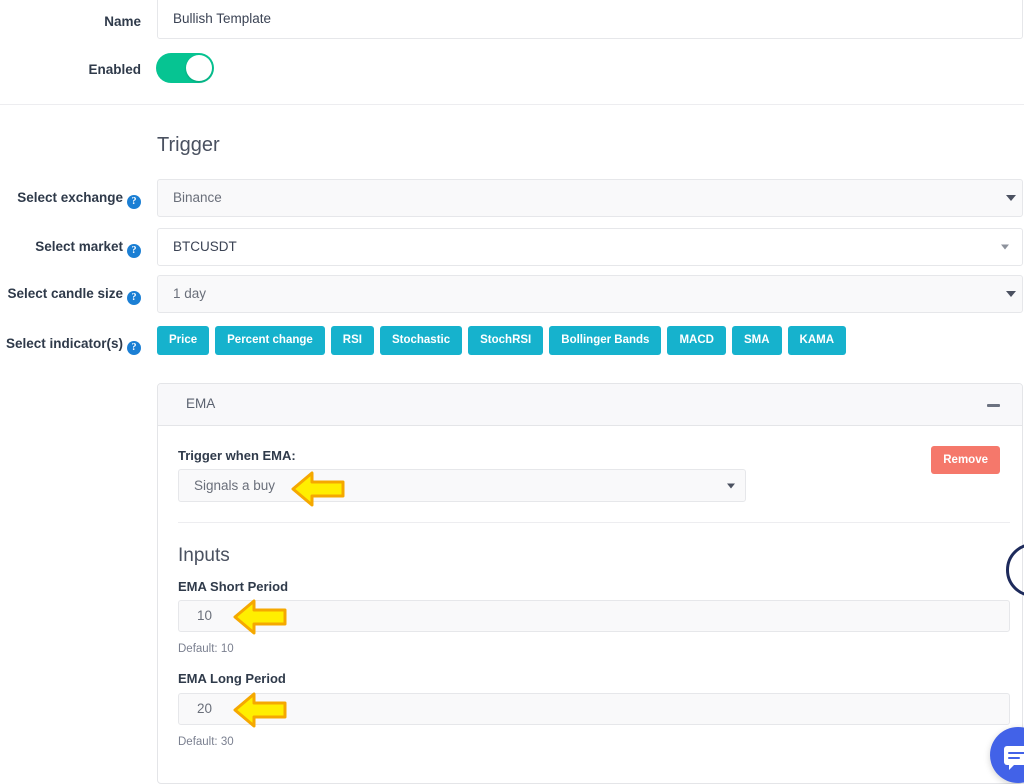 The image size is (1024, 784). What do you see at coordinates (199, 68) in the screenshot?
I see `toggle-knob` at bounding box center [199, 68].